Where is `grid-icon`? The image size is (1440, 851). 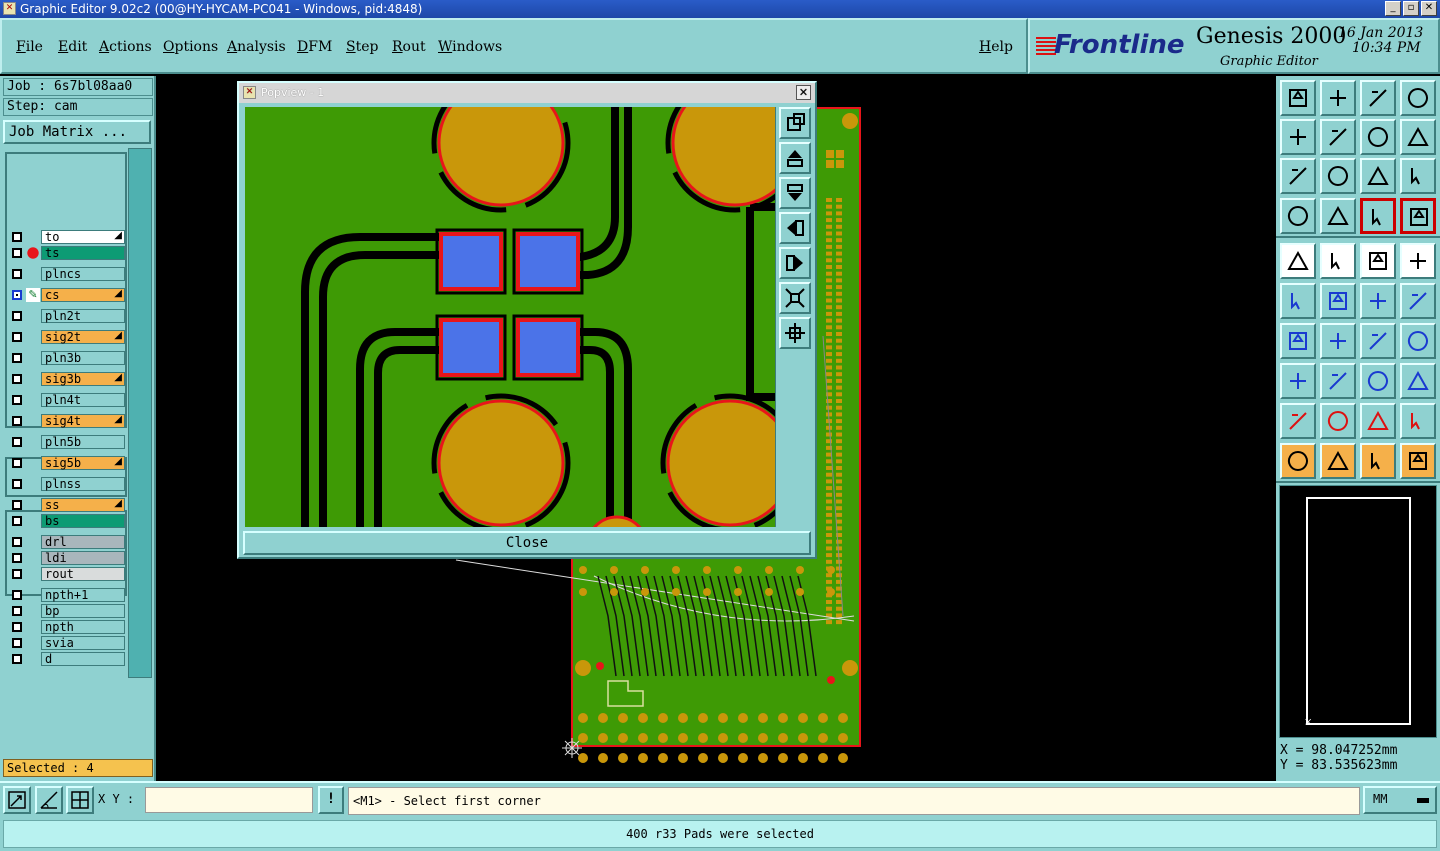
grid-icon is located at coordinates (1338, 216).